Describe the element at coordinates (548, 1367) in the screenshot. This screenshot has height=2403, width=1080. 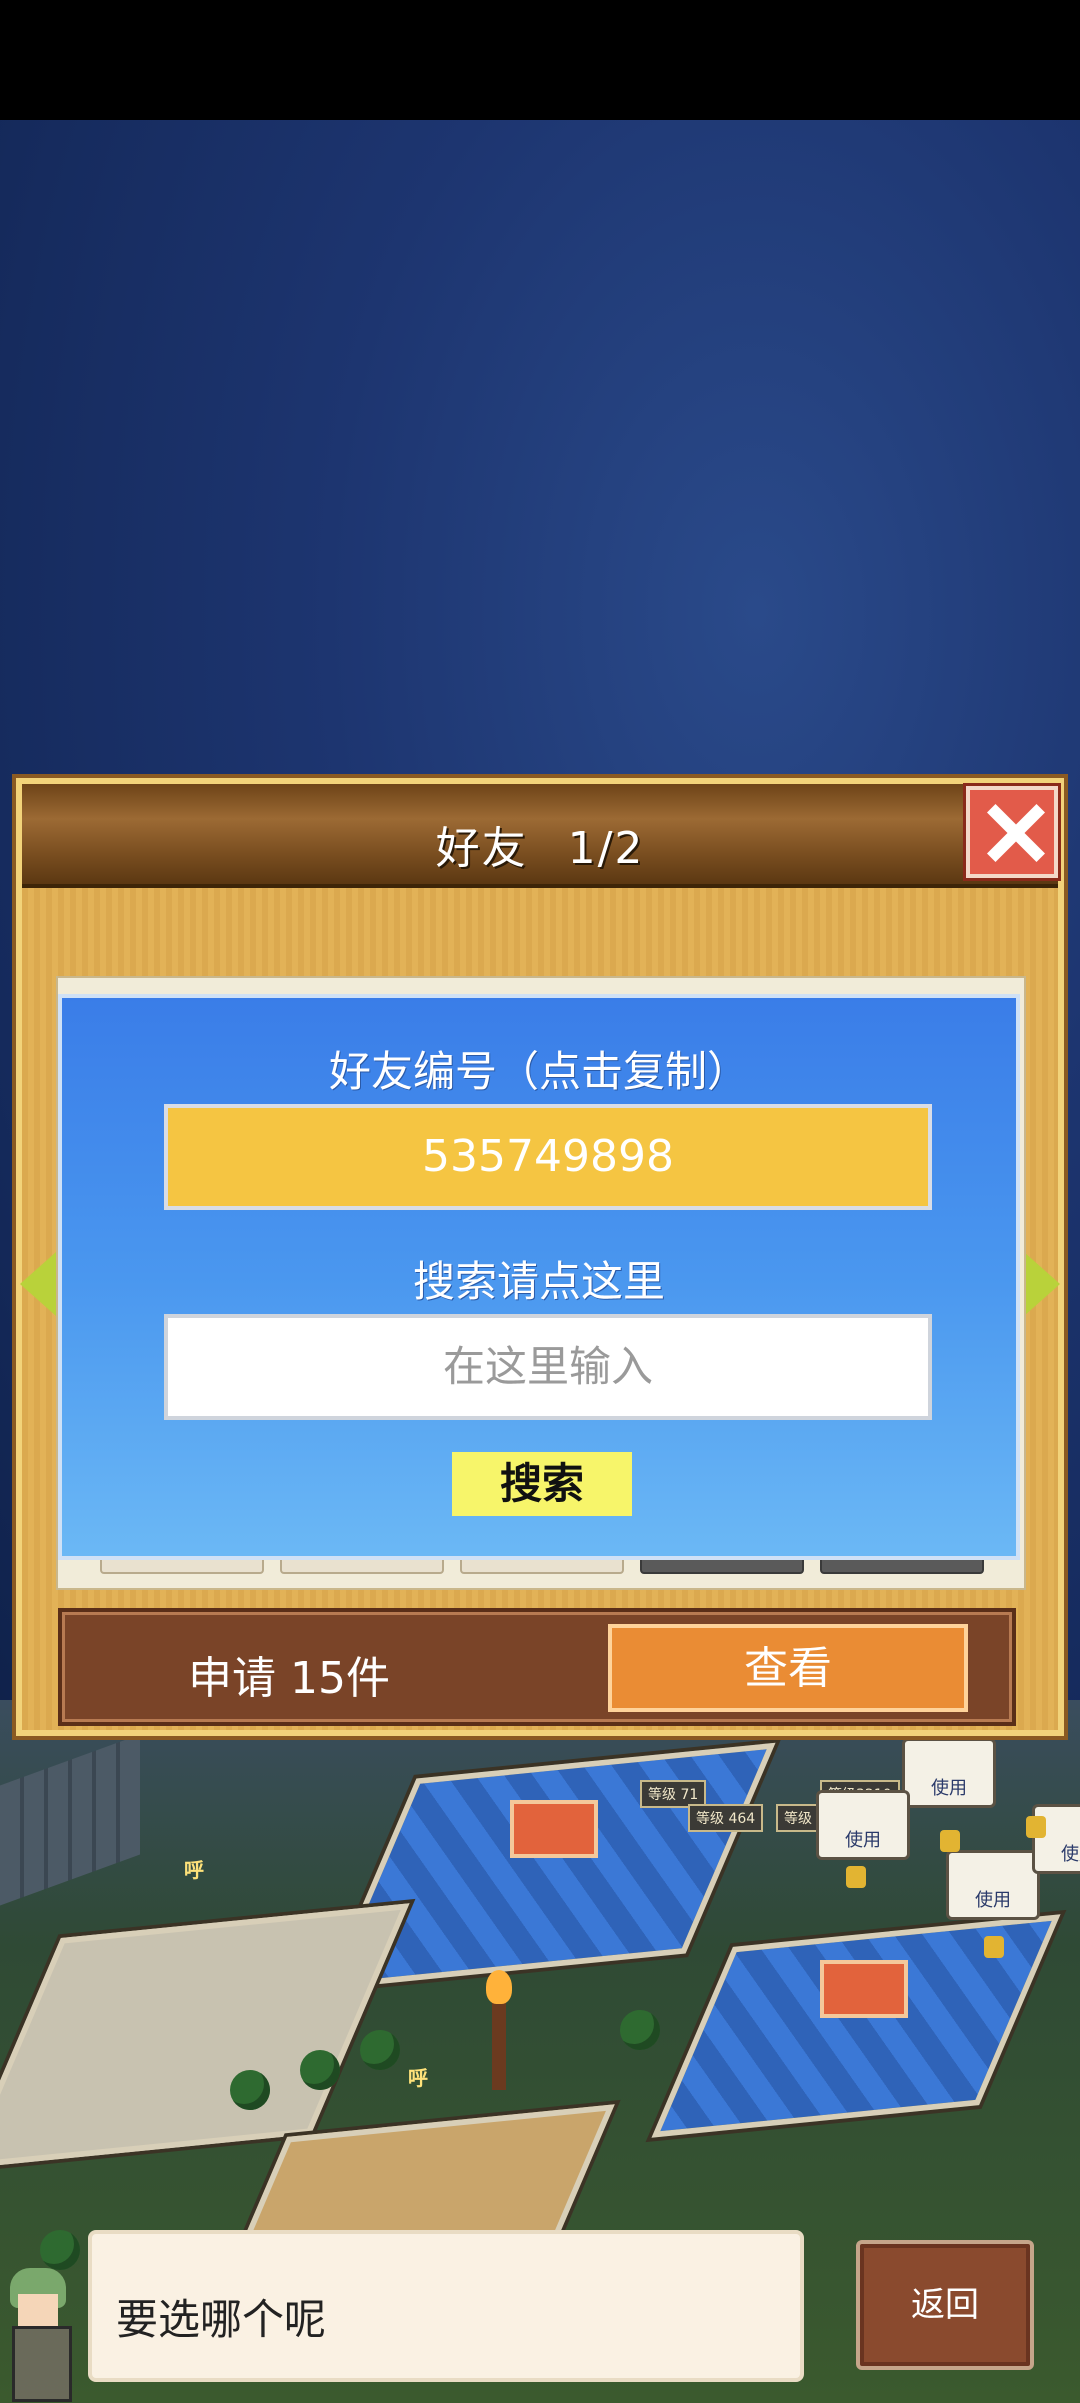
I see `search-input: 在这里输入` at that location.